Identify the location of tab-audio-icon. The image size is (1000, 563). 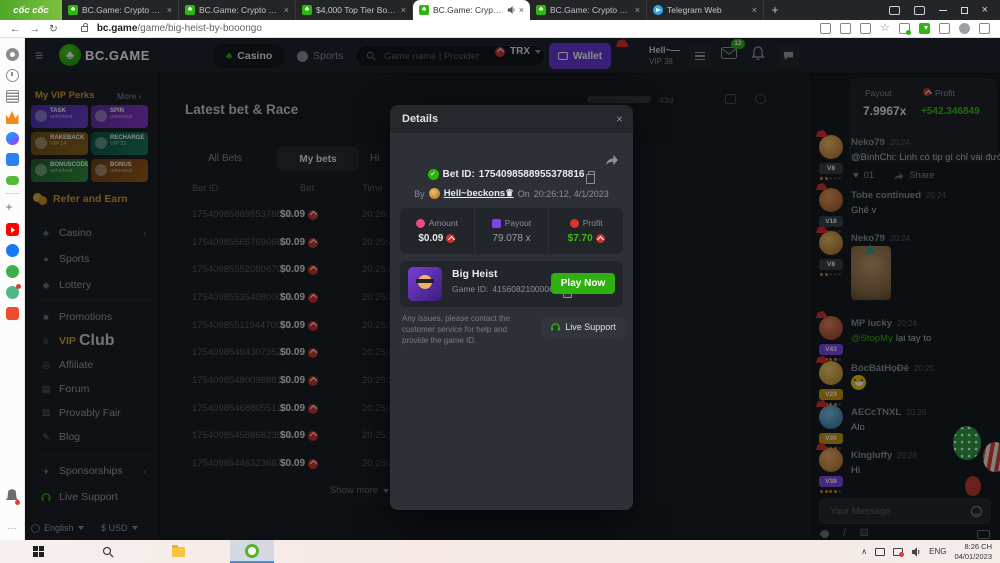
(511, 10).